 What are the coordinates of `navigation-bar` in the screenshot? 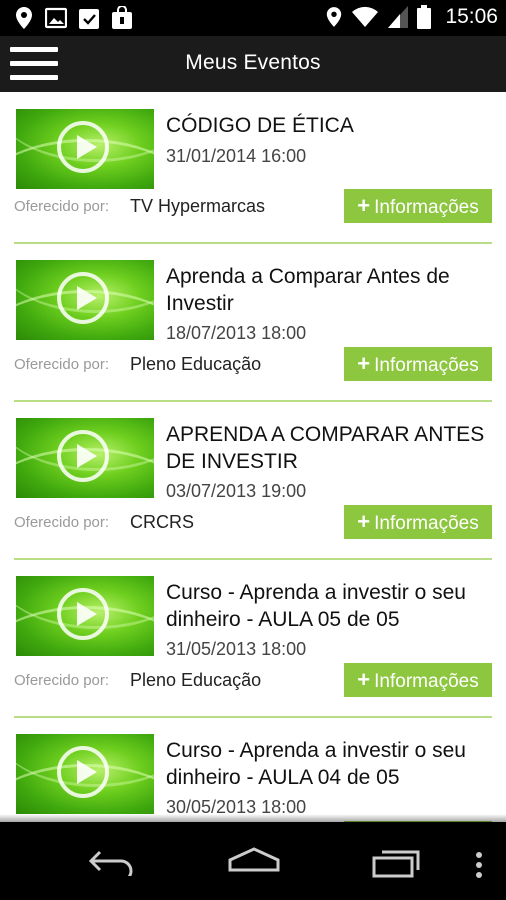 It's located at (253, 857).